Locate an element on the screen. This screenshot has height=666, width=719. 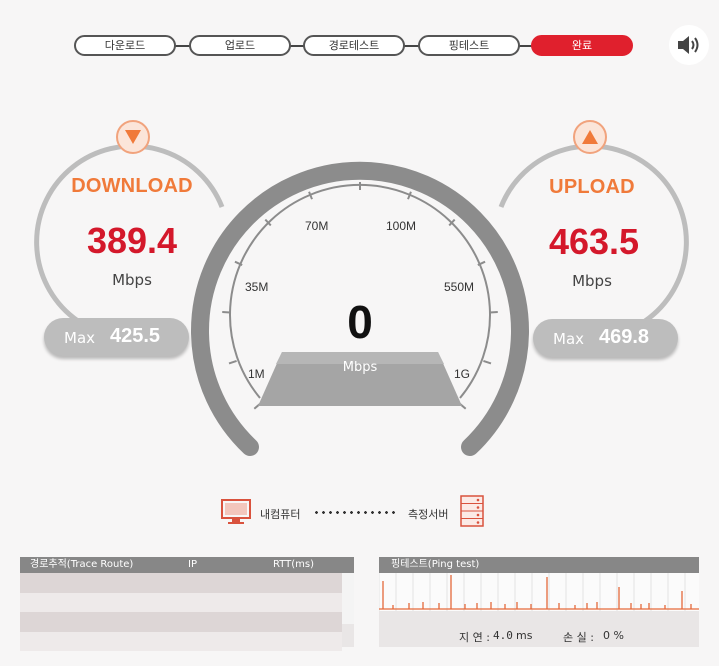
gauge-scale-label: 550M is located at coordinates (459, 287).